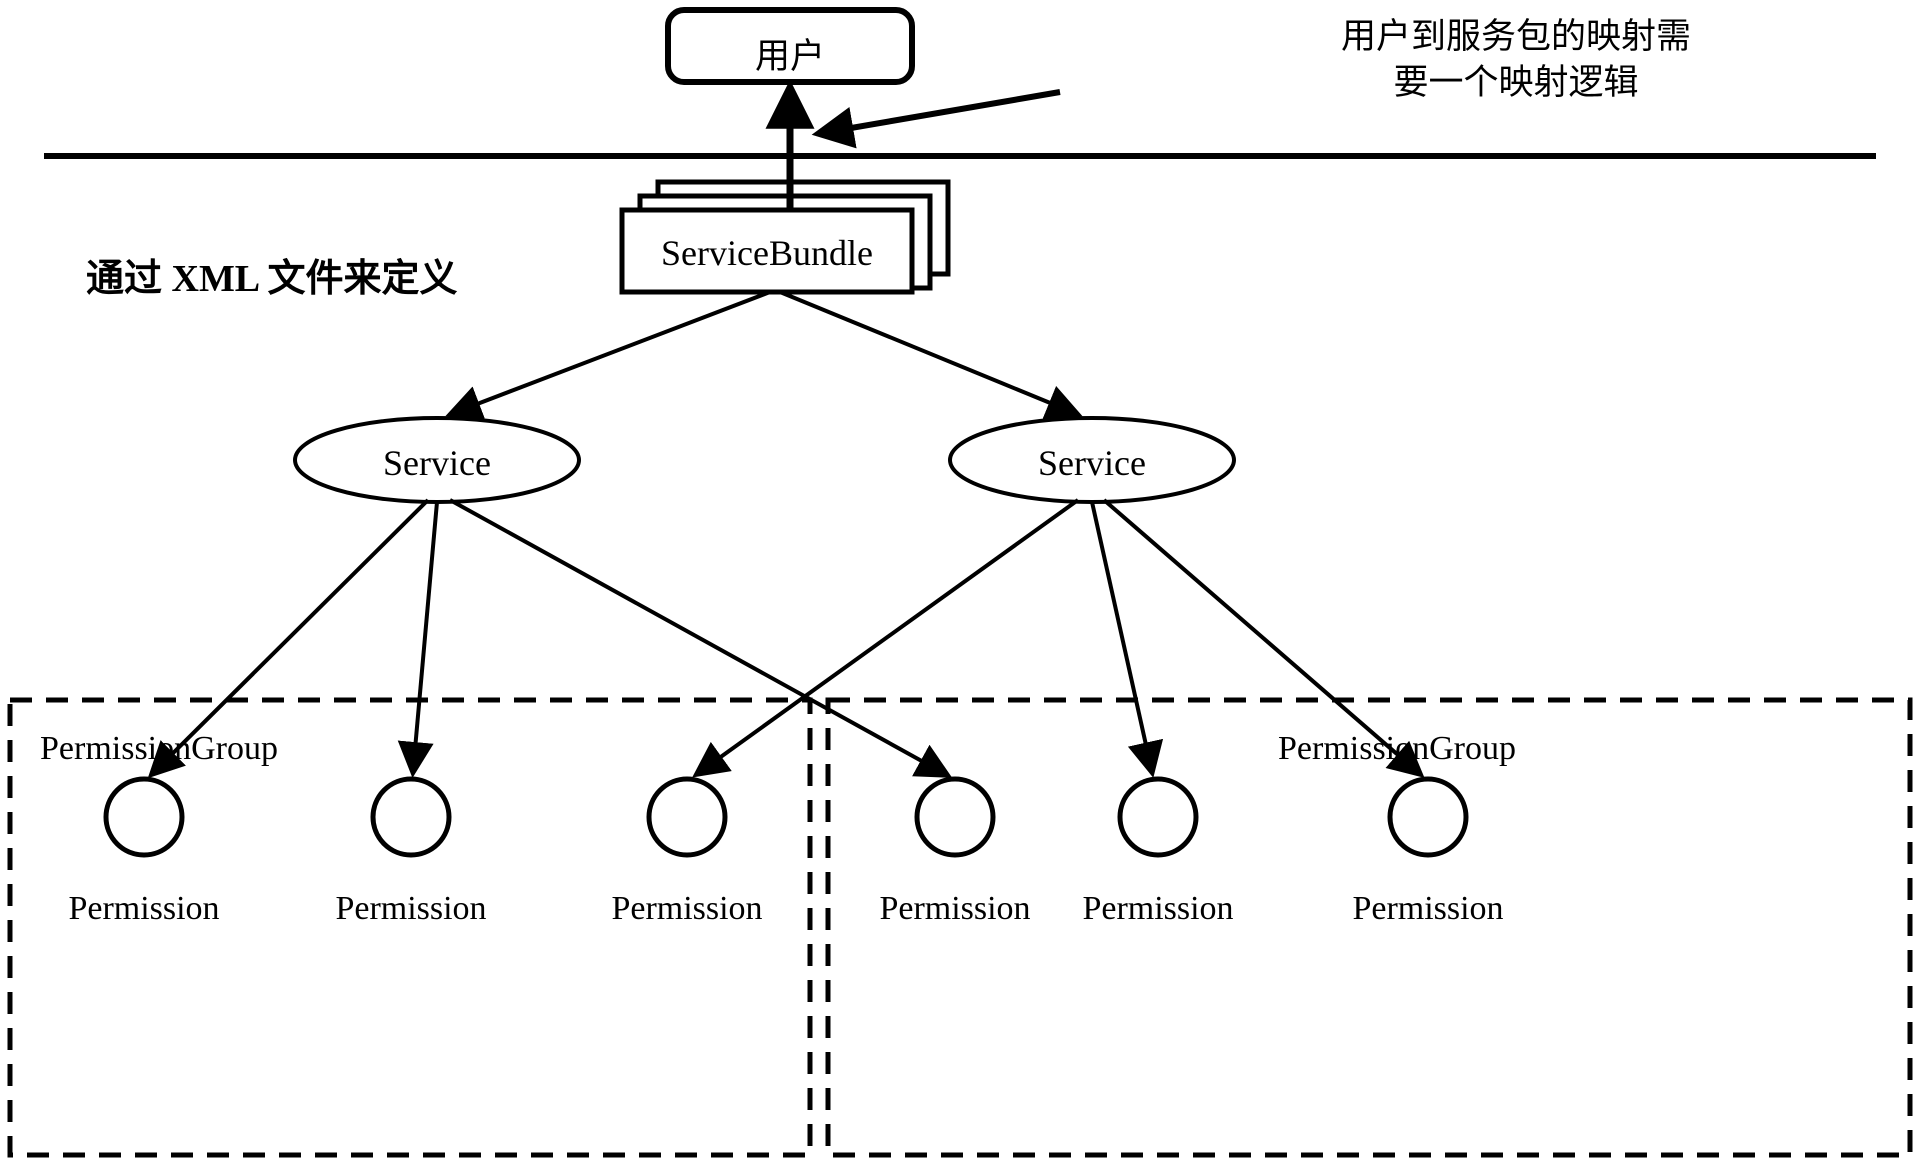 This screenshot has height=1165, width=1919. What do you see at coordinates (272, 279) in the screenshot?
I see `xml-definition-note: 通过 XML 文件来定义` at bounding box center [272, 279].